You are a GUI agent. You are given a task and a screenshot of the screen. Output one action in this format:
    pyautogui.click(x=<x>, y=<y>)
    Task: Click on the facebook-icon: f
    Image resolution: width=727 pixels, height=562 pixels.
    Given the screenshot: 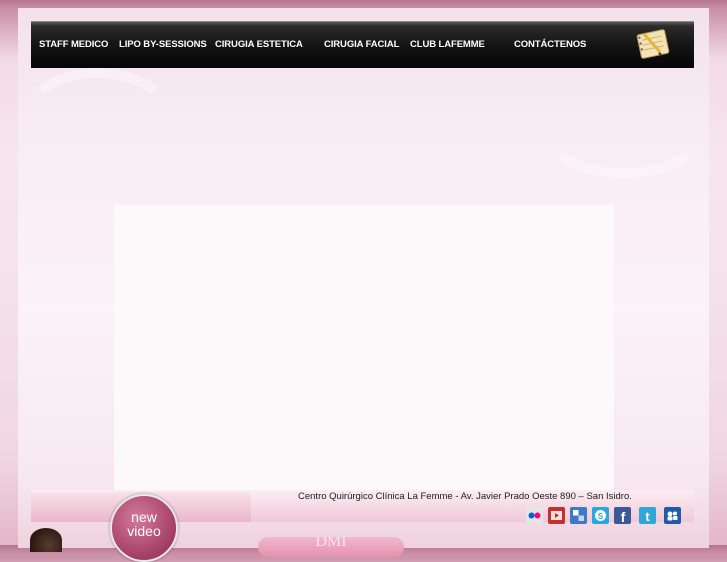 What is the action you would take?
    pyautogui.click(x=622, y=516)
    